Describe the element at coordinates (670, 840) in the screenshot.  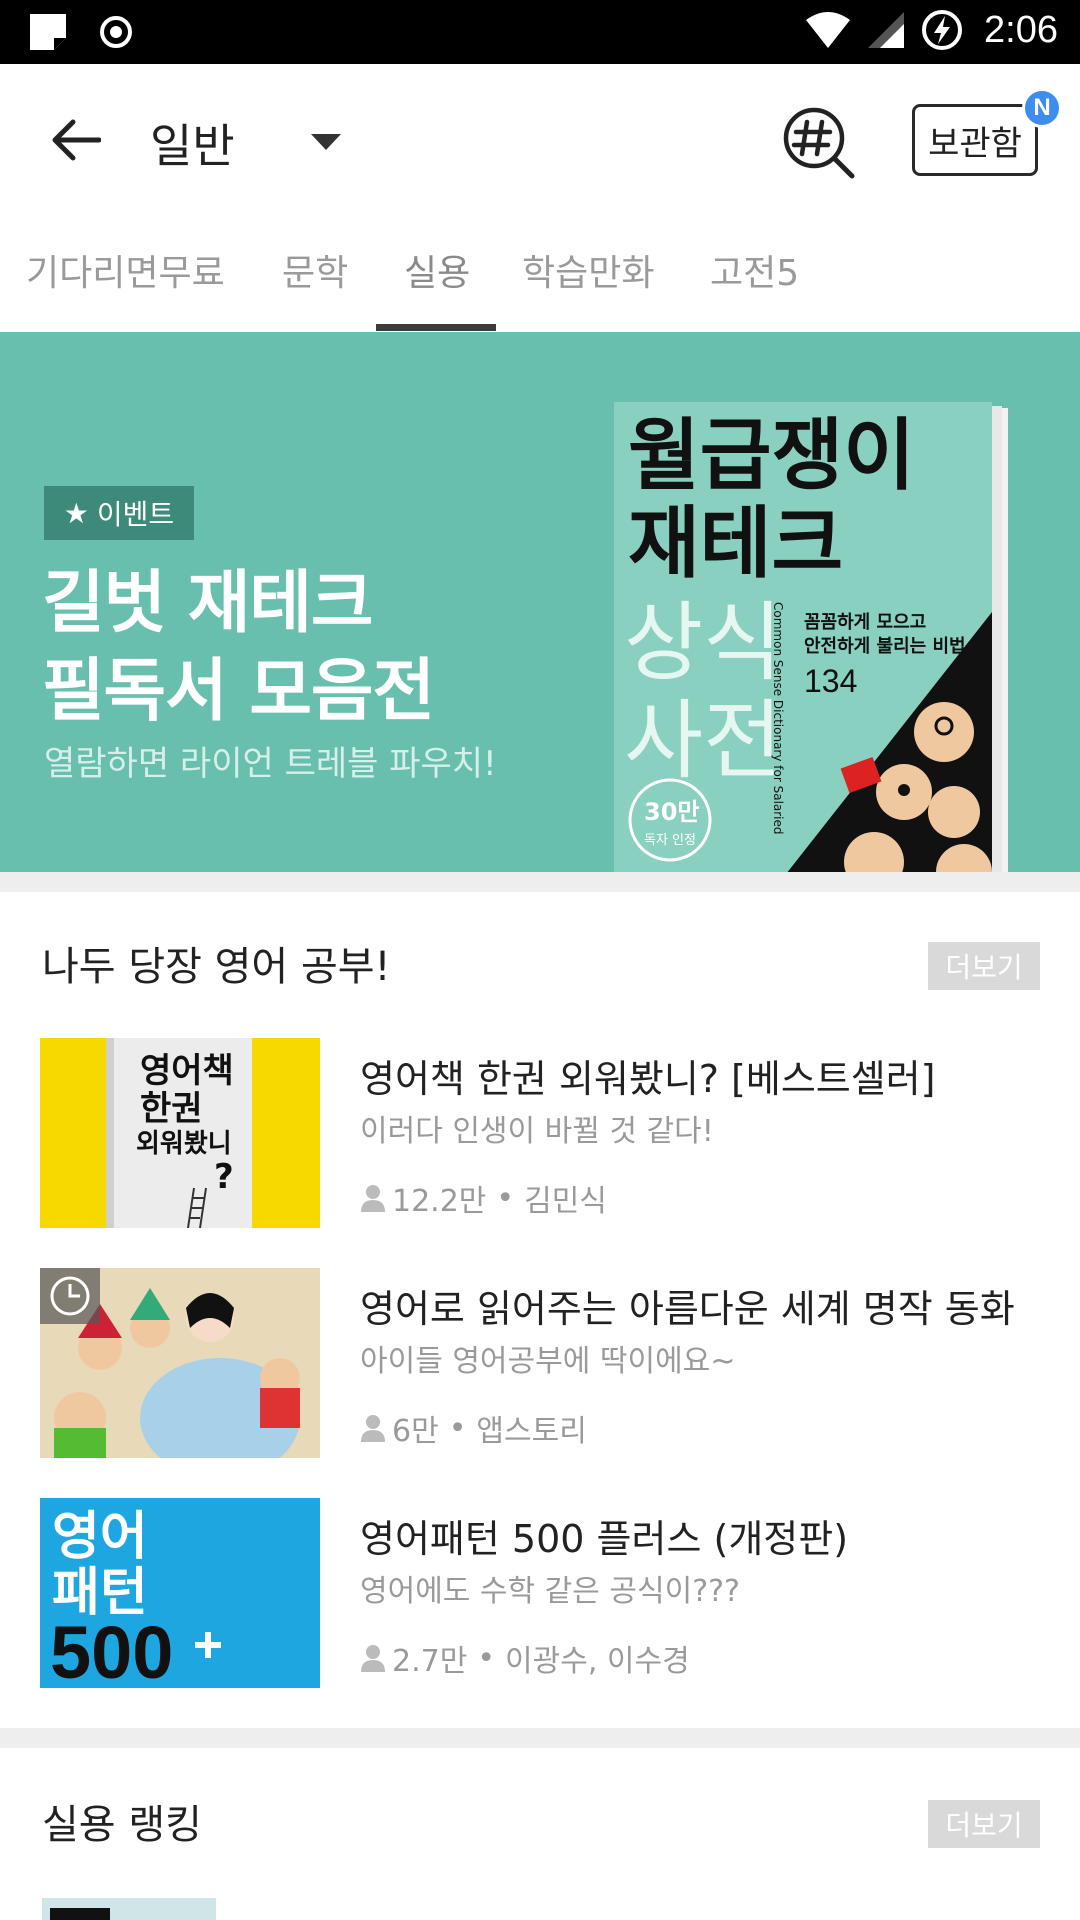
I see `svg-text: 독자 인정` at that location.